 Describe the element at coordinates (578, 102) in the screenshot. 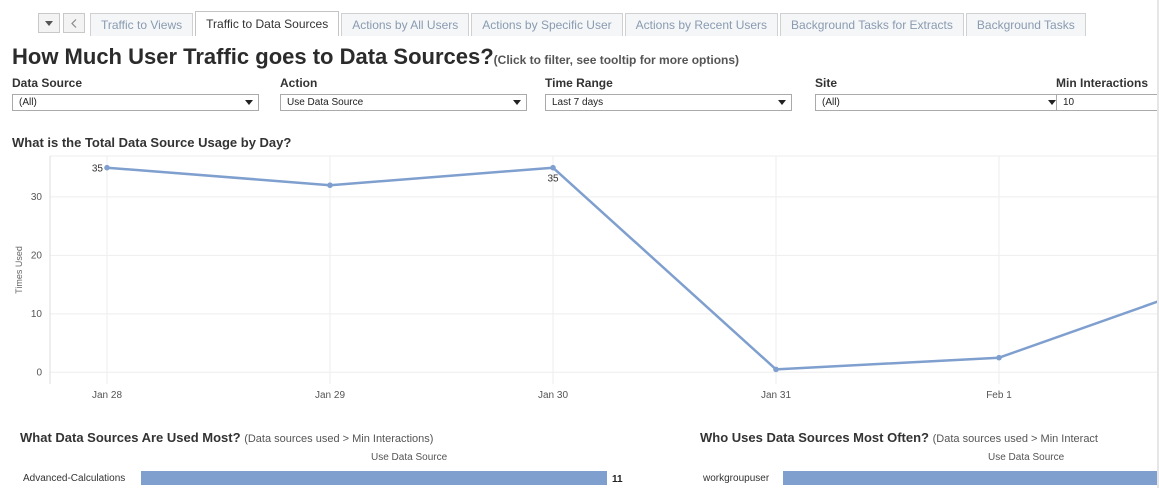

I see `dropdown-value: Last 7 days` at that location.